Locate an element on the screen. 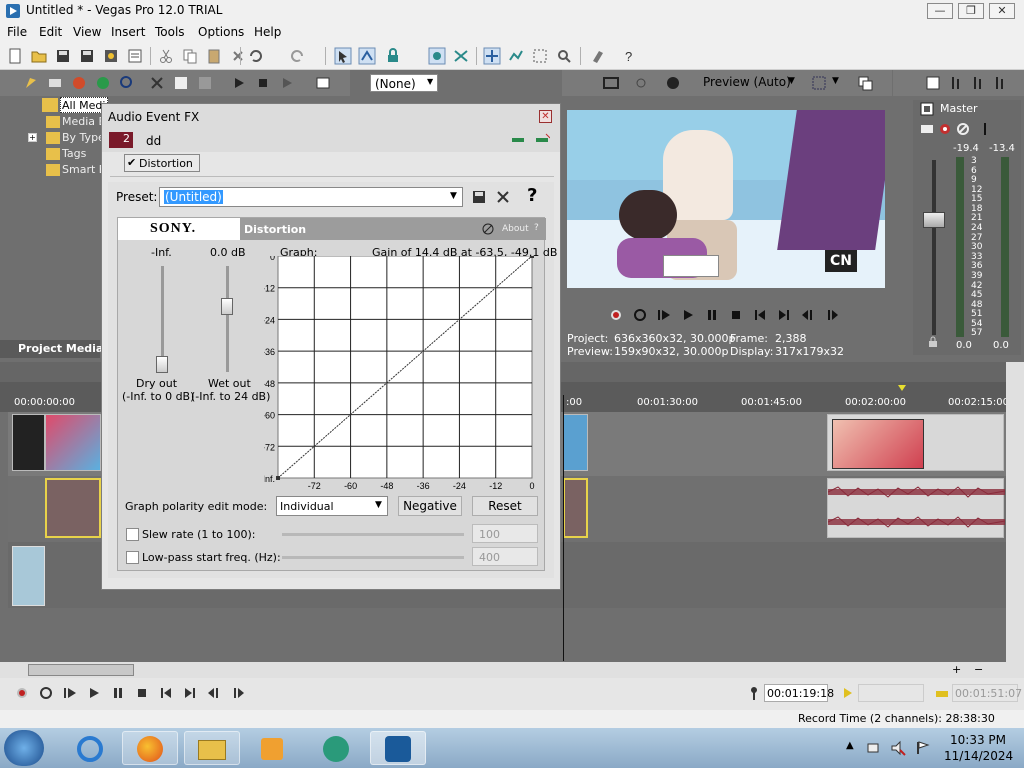 Image resolution: width=1024 pixels, height=768 pixels. capture-video-icon is located at coordinates (55, 83).